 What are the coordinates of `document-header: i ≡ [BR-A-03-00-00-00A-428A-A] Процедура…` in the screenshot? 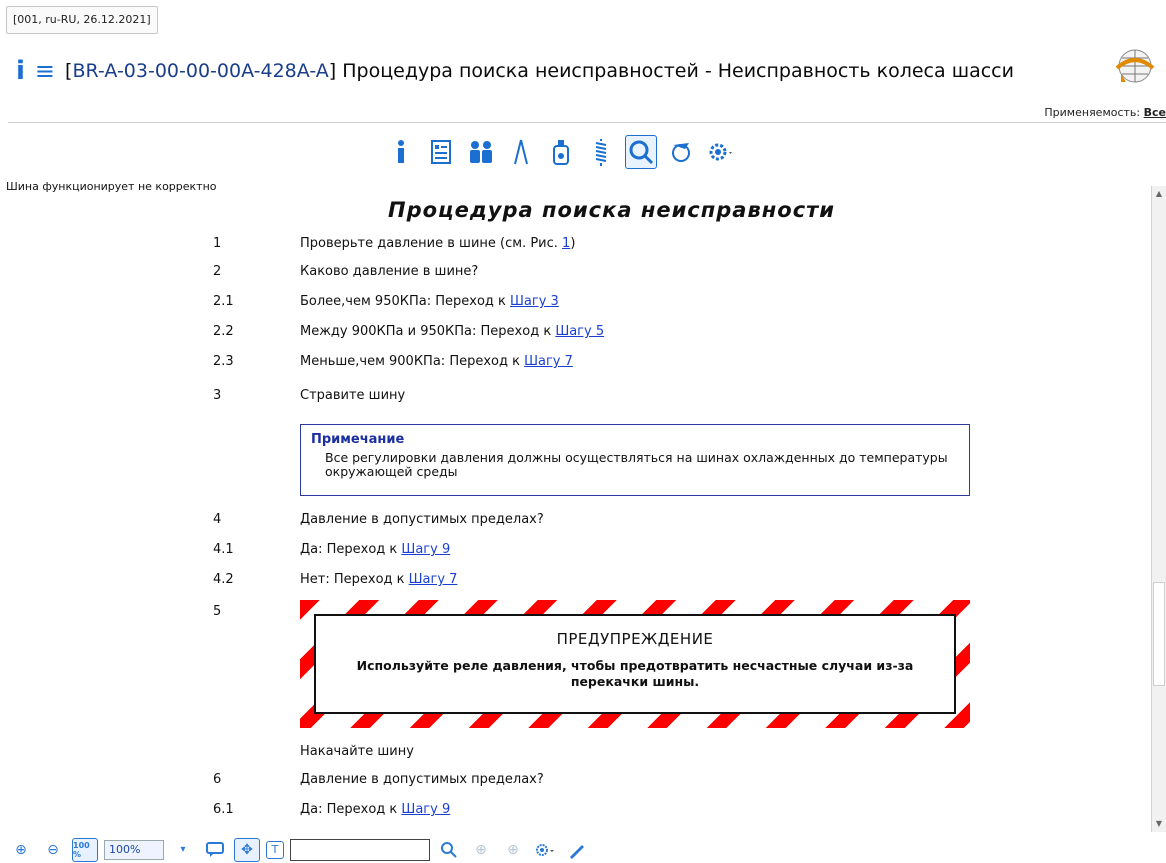 It's located at (556, 71).